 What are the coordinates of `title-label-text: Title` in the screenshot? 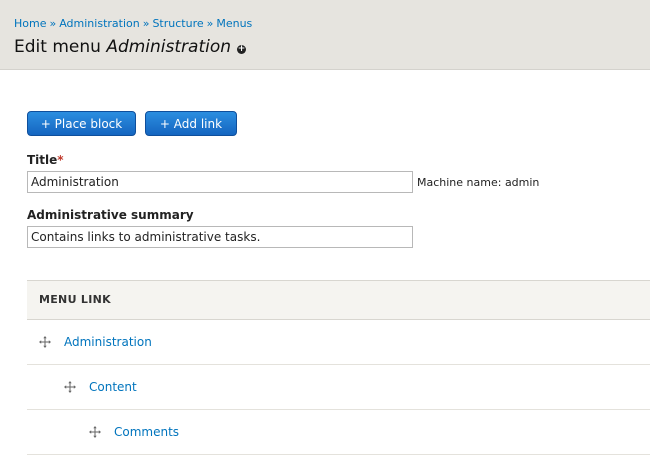 It's located at (42, 160).